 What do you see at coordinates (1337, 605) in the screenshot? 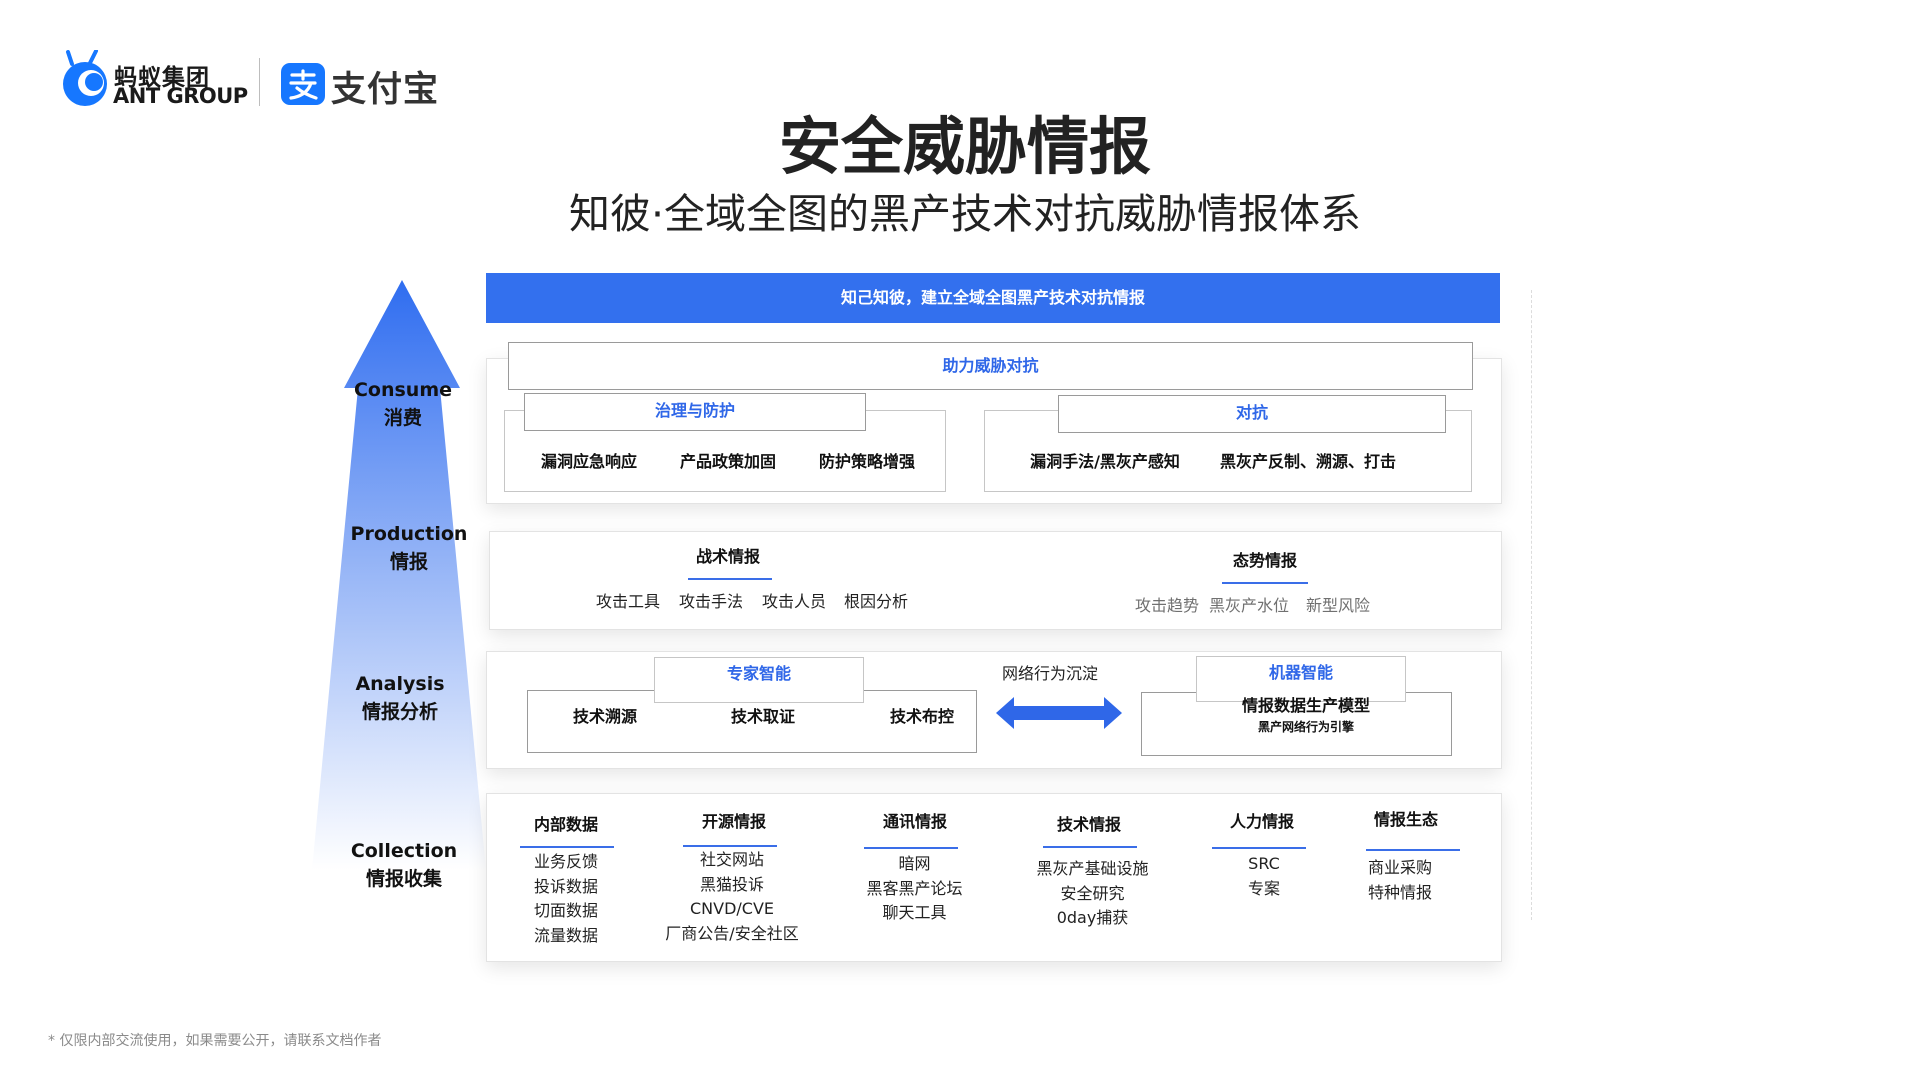
I see `situation-item: 新型风险` at bounding box center [1337, 605].